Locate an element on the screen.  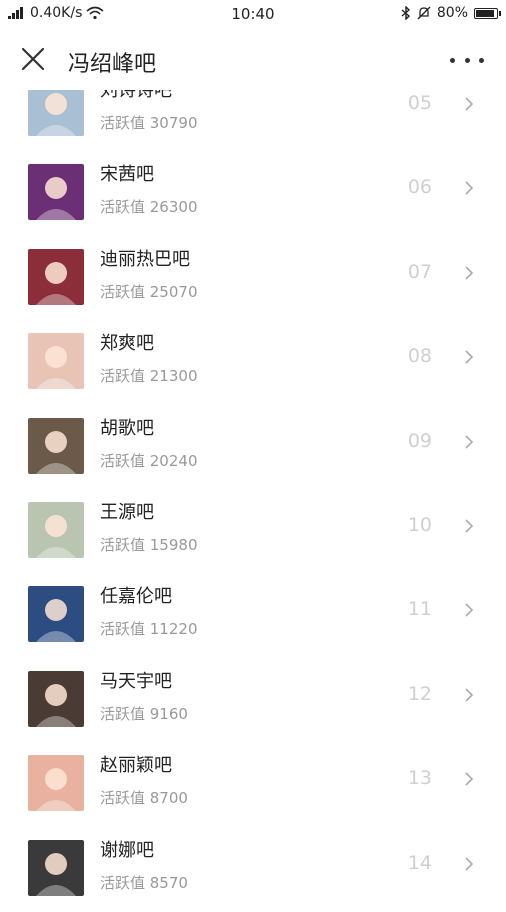
list-item: 郑爽吧活跃值 21300 08 is located at coordinates (253, 363).